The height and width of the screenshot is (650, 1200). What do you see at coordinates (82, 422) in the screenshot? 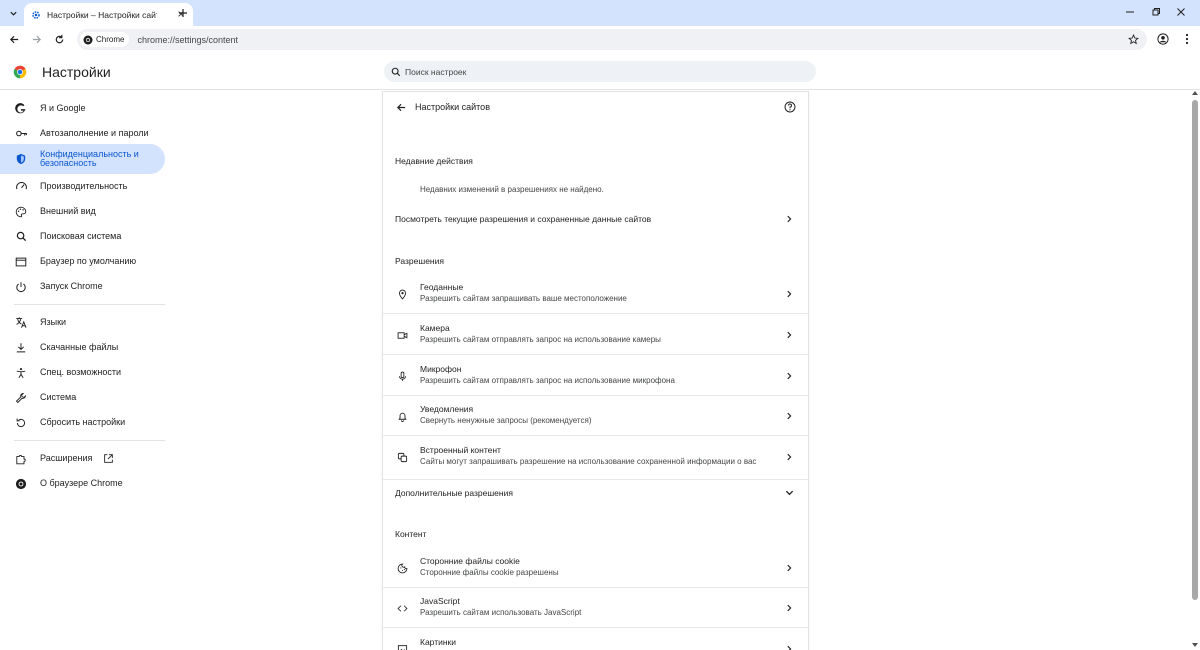
I see `sidebar-item-reset: Сбросить настройки` at bounding box center [82, 422].